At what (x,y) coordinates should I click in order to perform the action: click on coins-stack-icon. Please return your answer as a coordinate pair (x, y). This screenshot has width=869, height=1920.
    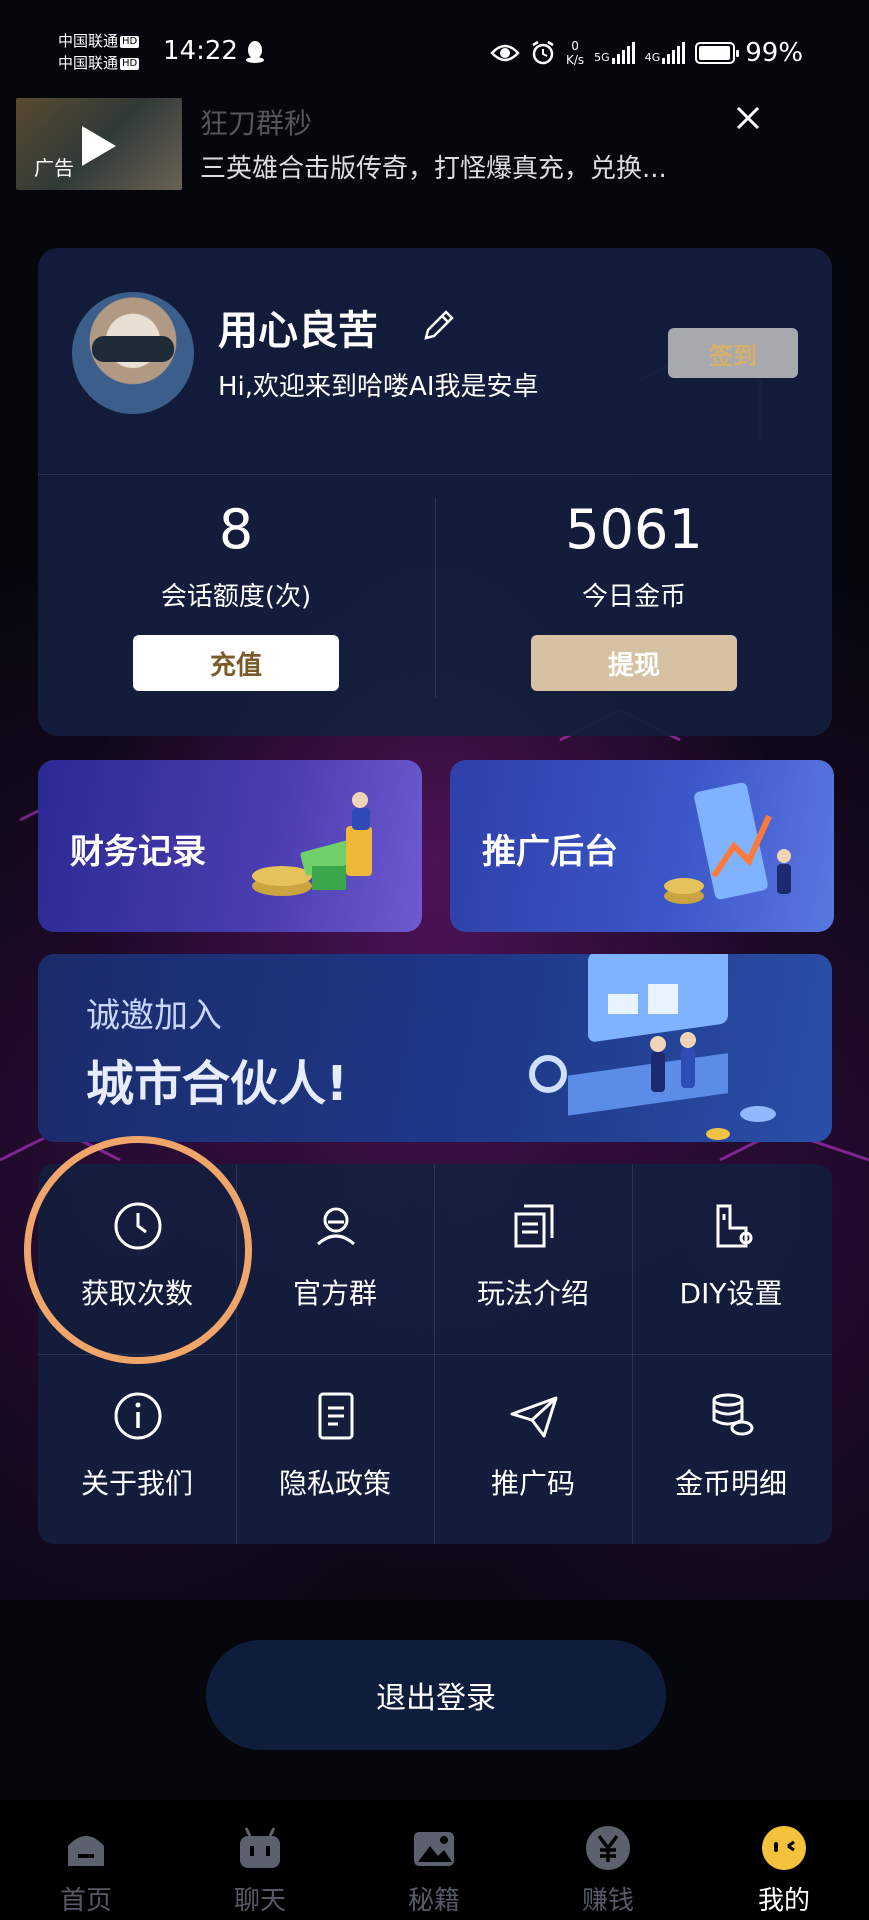
    Looking at the image, I should click on (733, 1414).